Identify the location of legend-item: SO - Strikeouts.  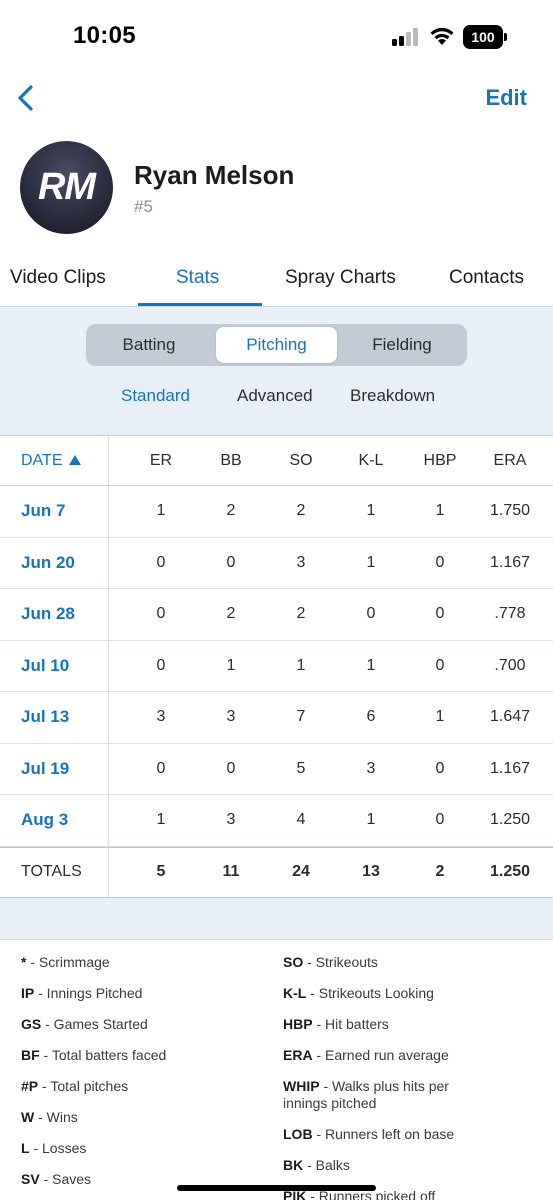
(383, 962).